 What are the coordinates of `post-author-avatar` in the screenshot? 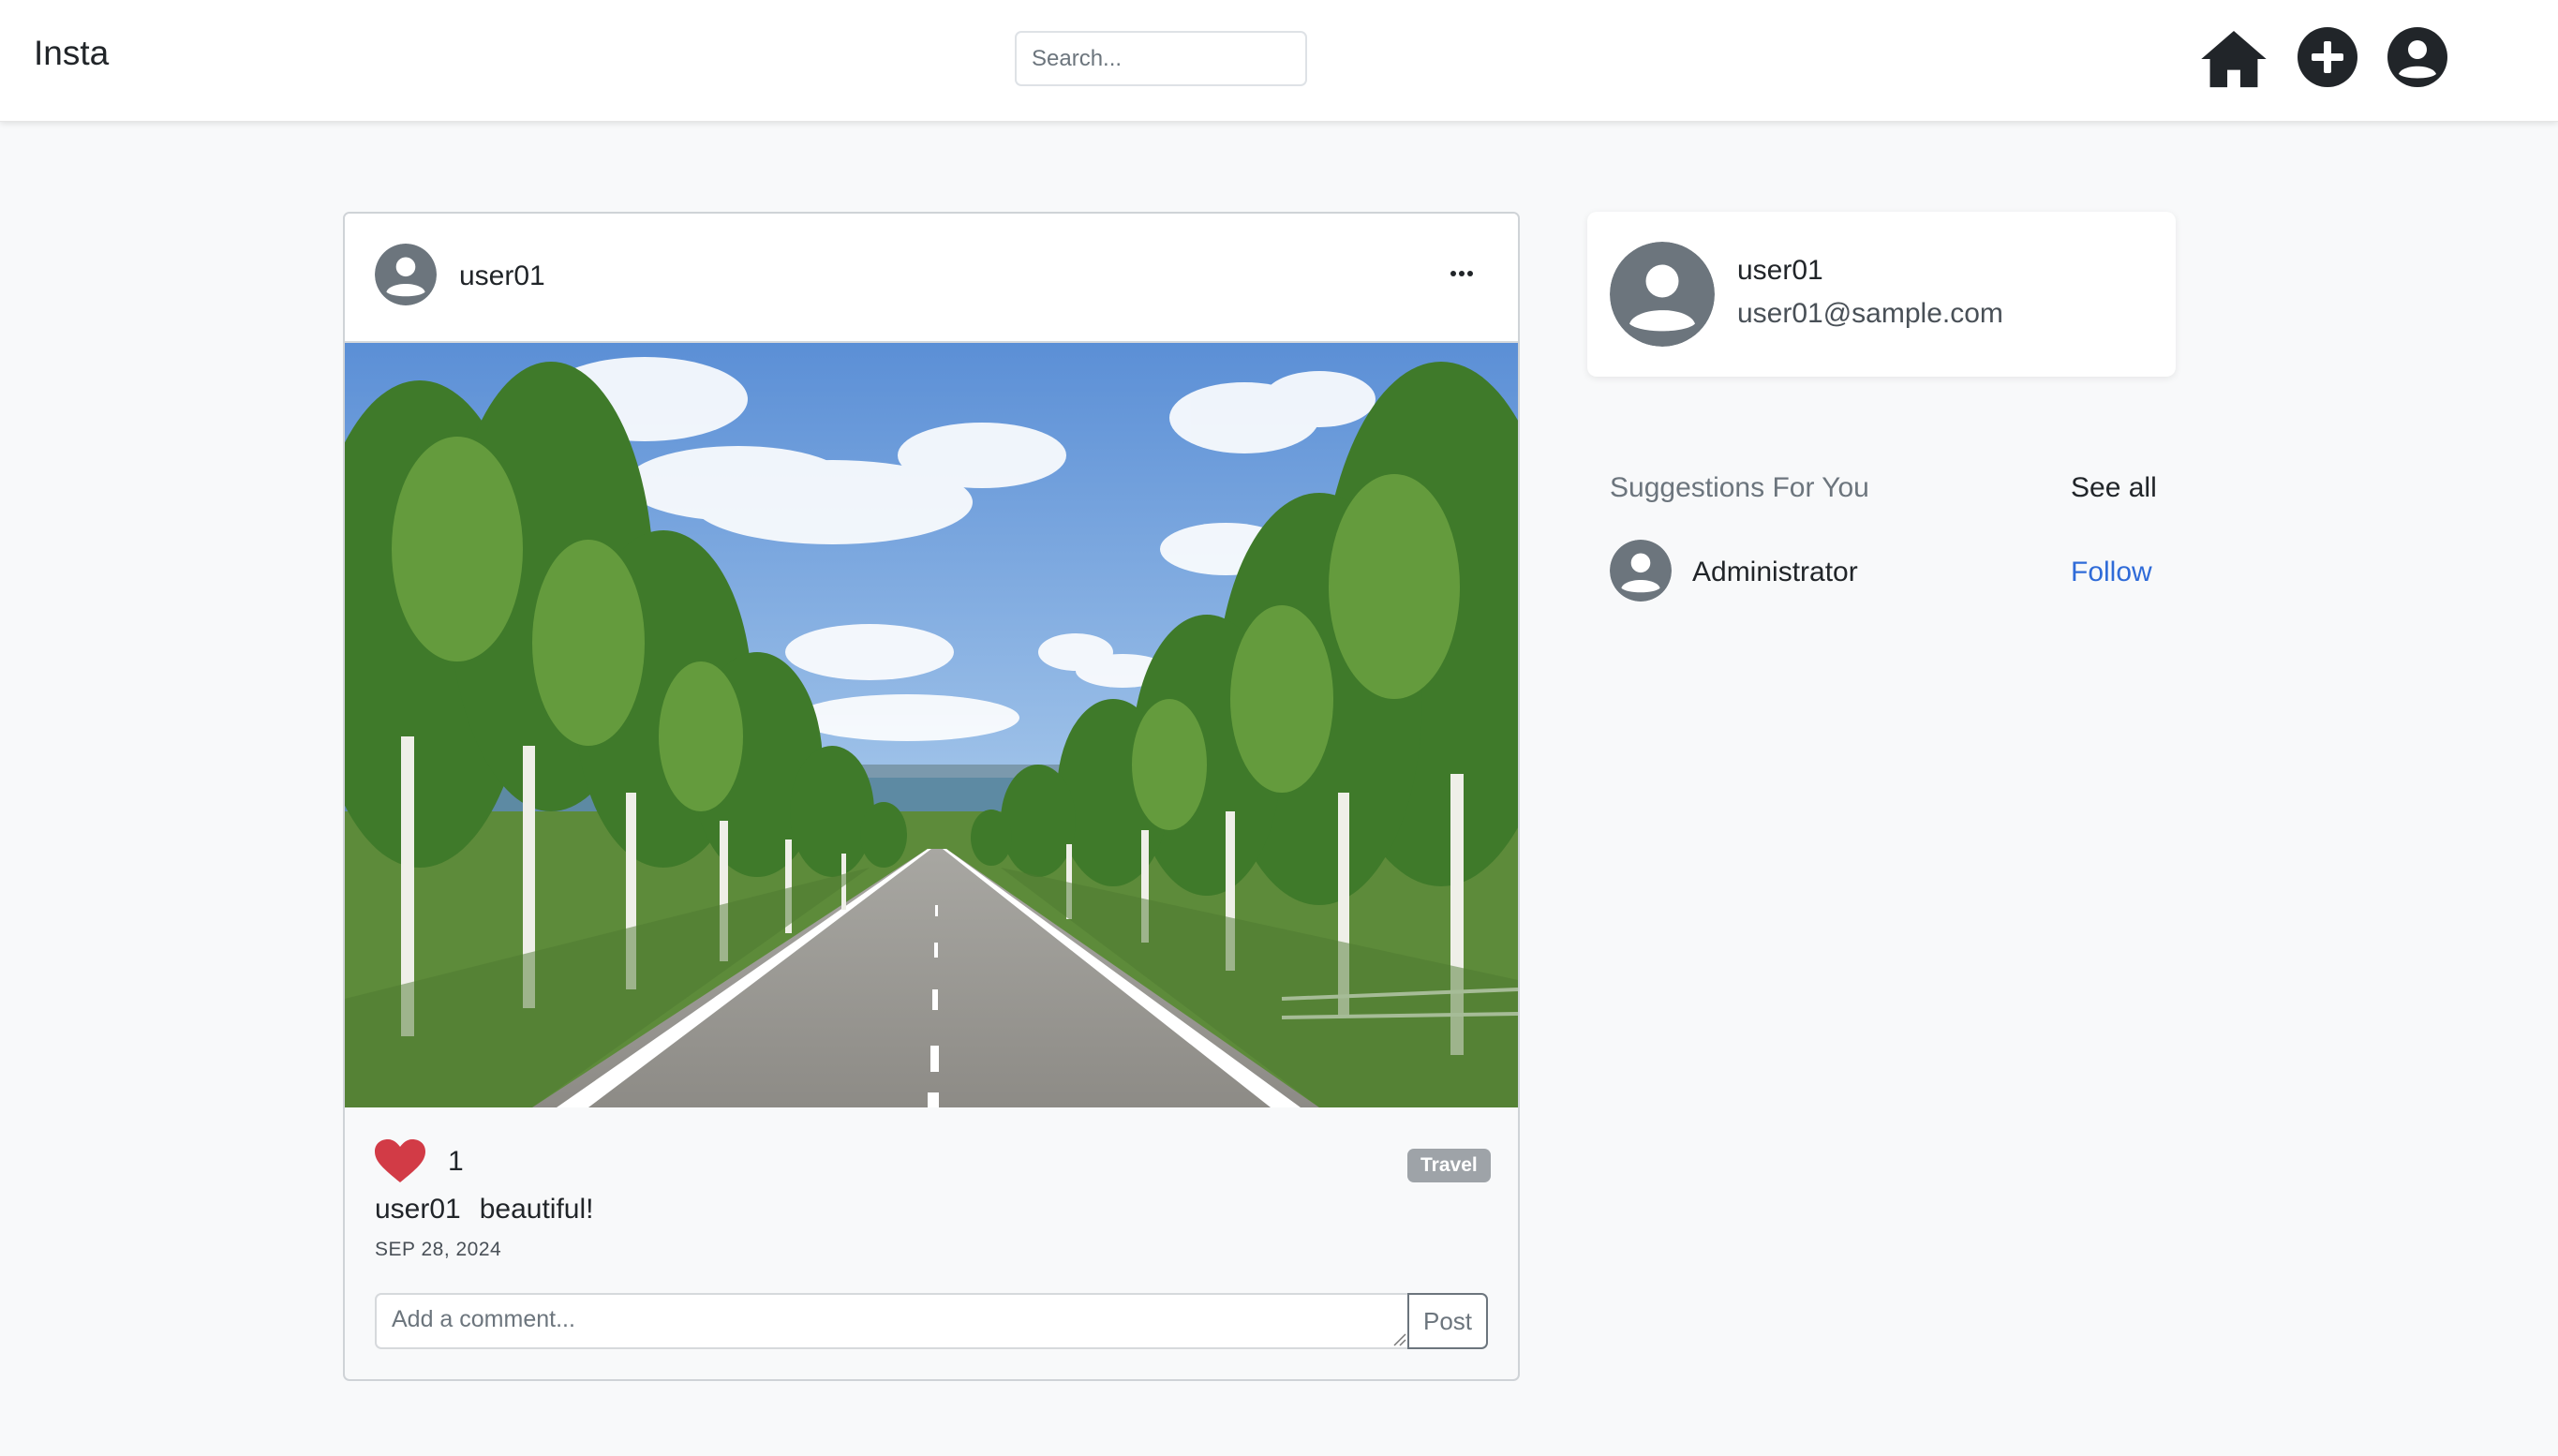 It's located at (406, 274).